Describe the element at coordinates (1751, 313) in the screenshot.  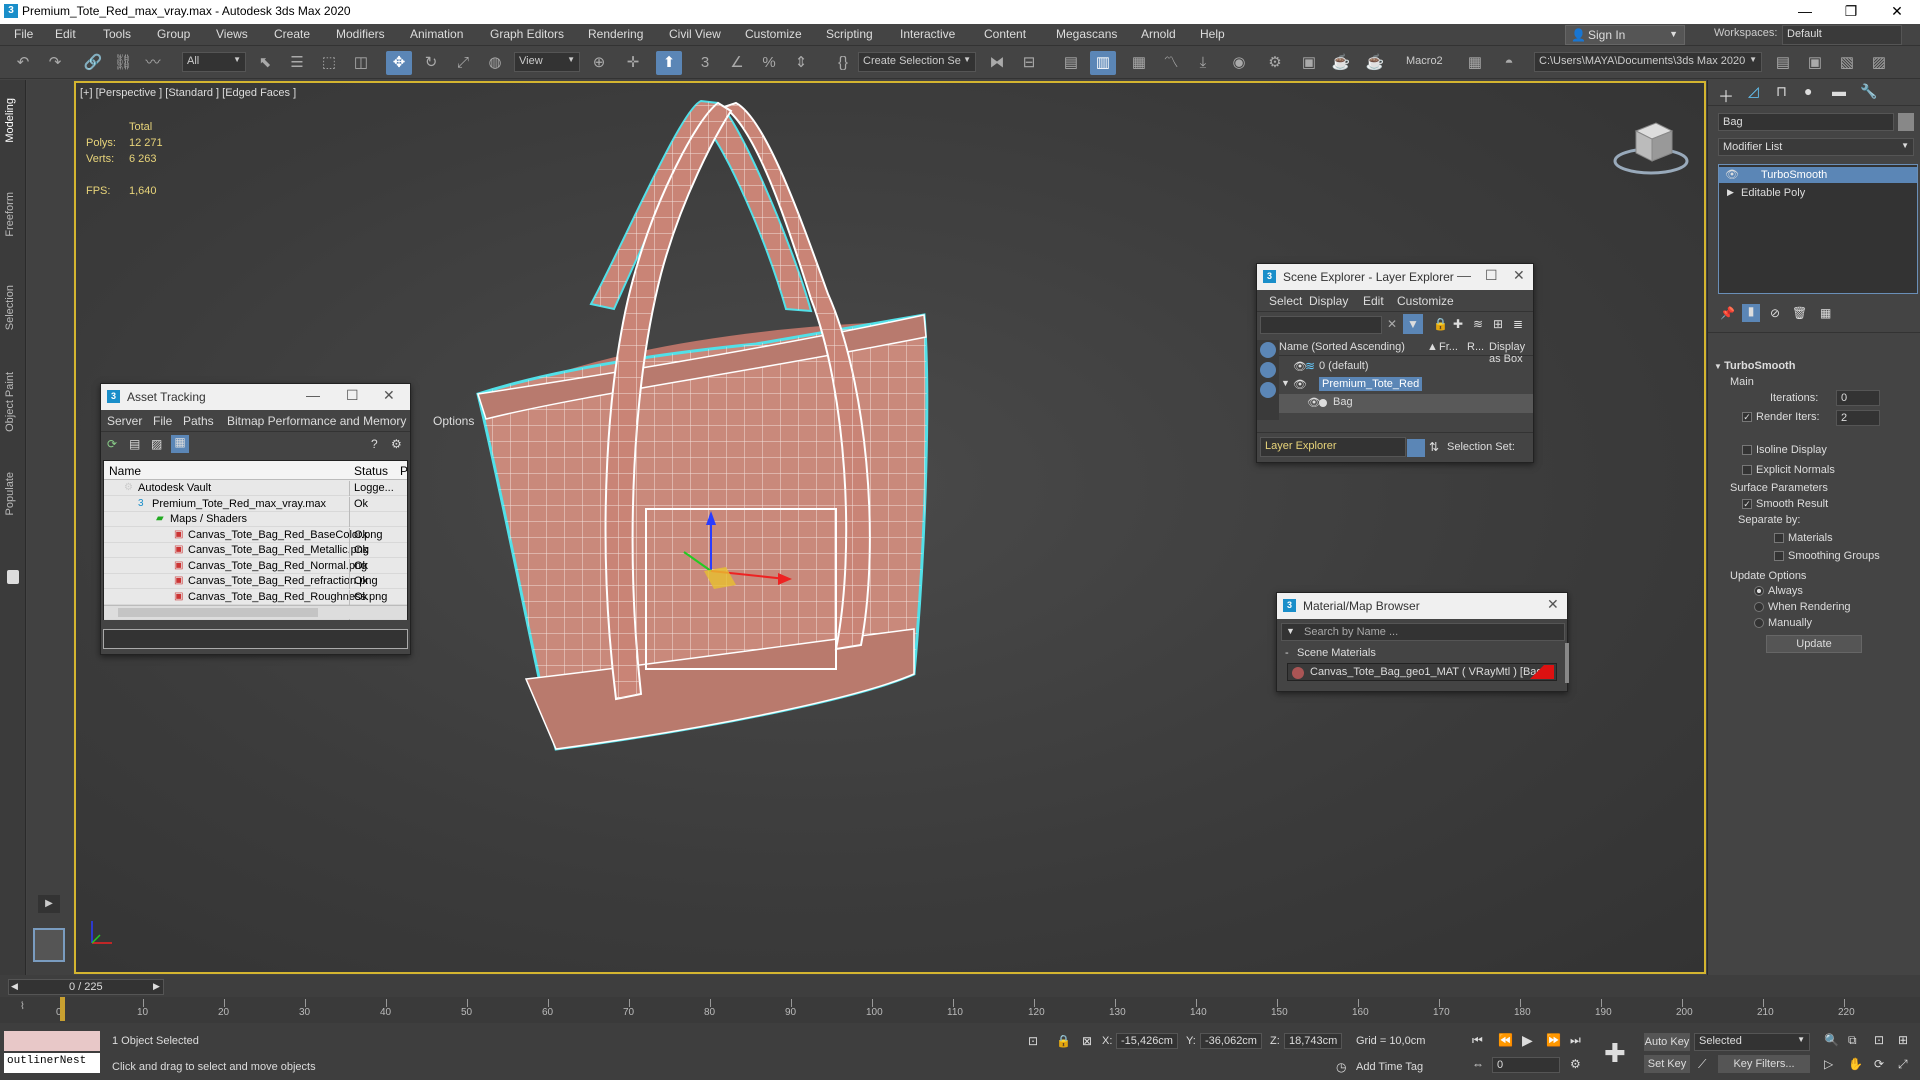
I see `show-end-result-icon: ▮` at that location.